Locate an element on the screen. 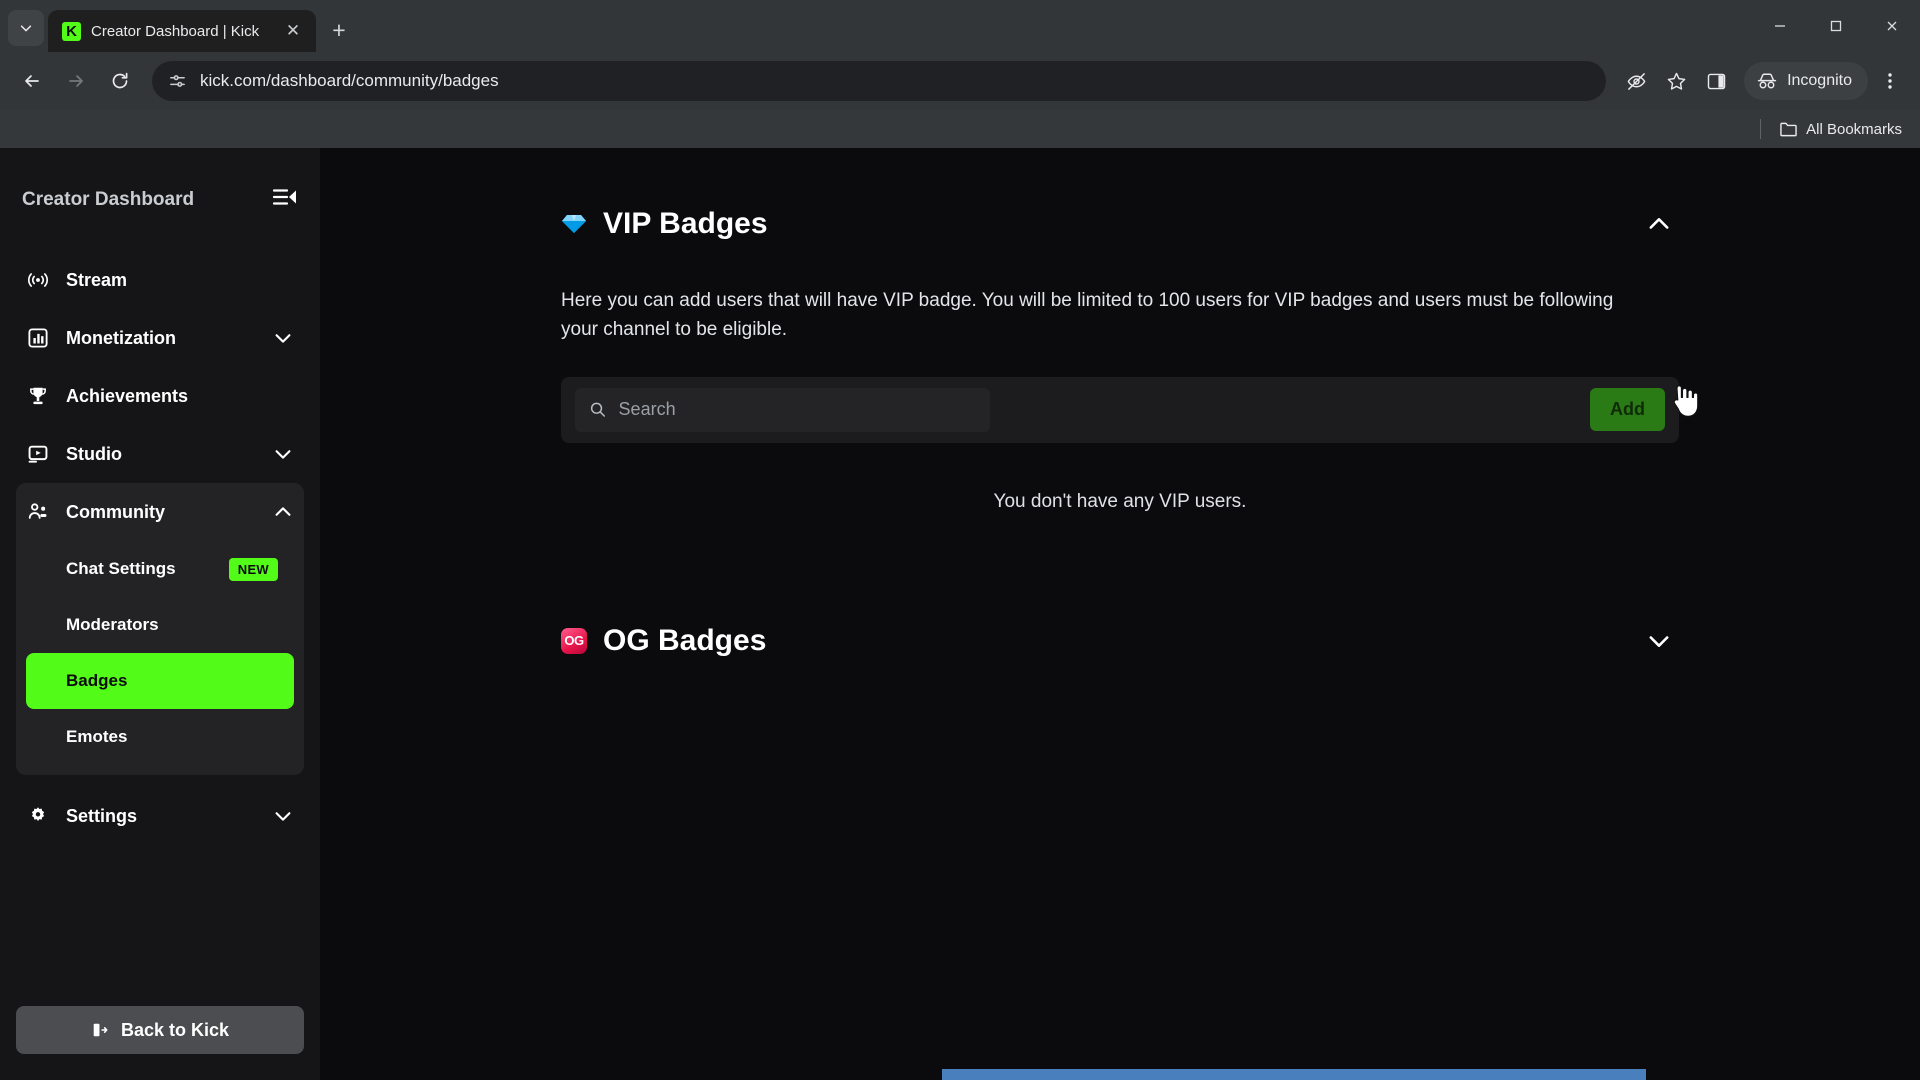 The image size is (1920, 1080). og-expand-chevron-down-icon is located at coordinates (1659, 641).